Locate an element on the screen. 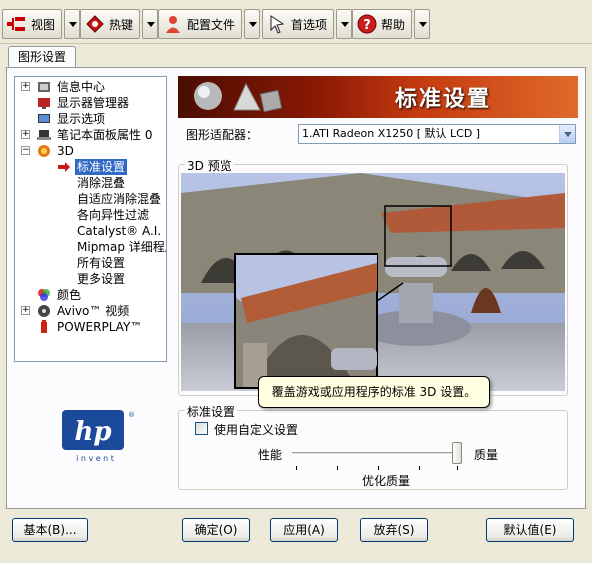  view-label: 视图 is located at coordinates (43, 24).